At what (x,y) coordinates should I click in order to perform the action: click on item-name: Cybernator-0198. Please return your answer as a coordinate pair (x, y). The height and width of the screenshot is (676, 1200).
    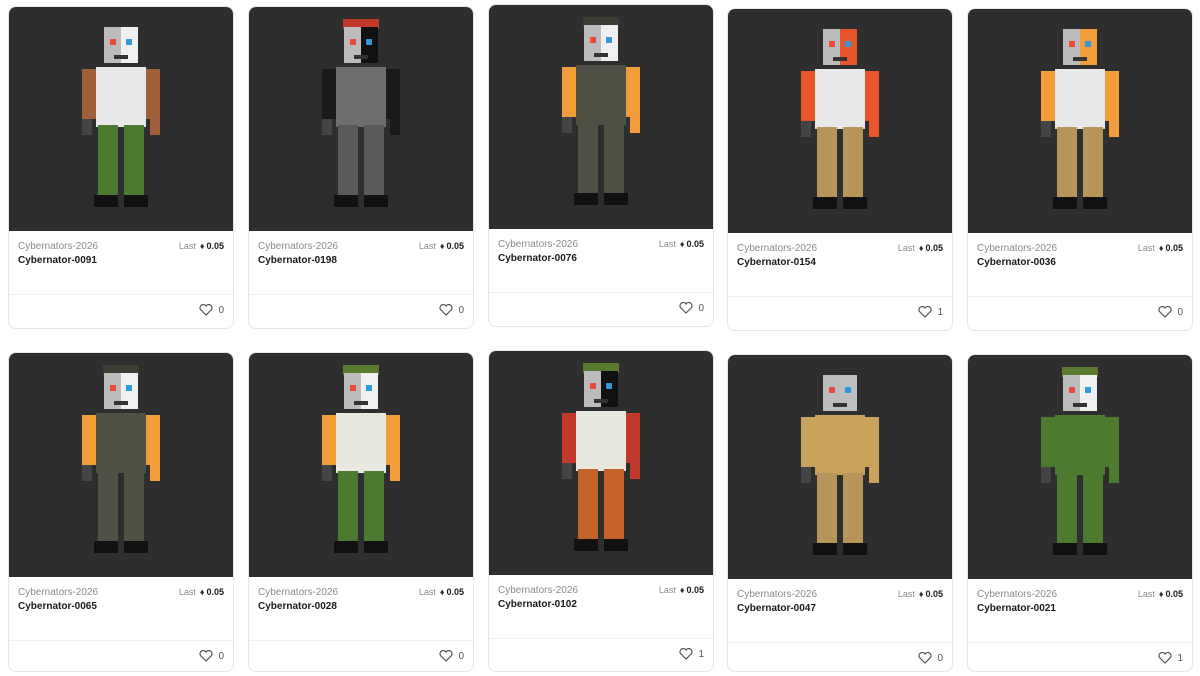
    Looking at the image, I should click on (361, 260).